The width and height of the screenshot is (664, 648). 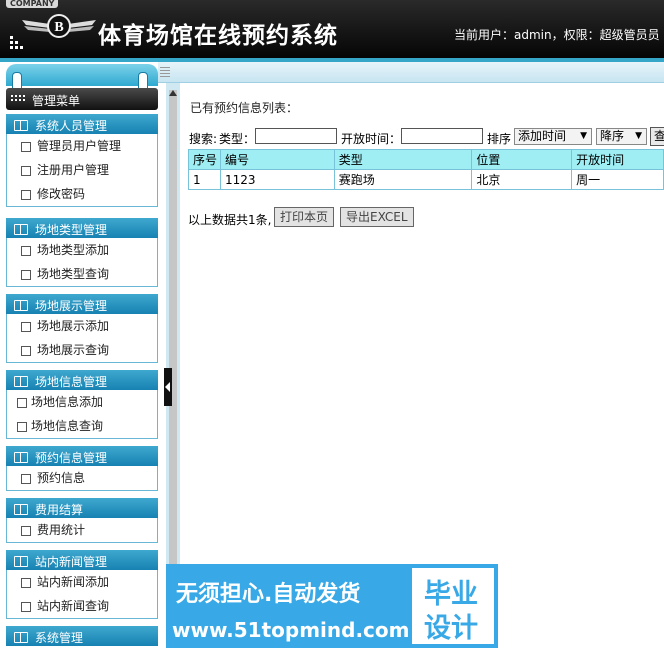 I want to click on app-header: COMPANY B 体育场馆在线预约系统 当前用户：admin，权限：超级管员员, so click(x=332, y=29).